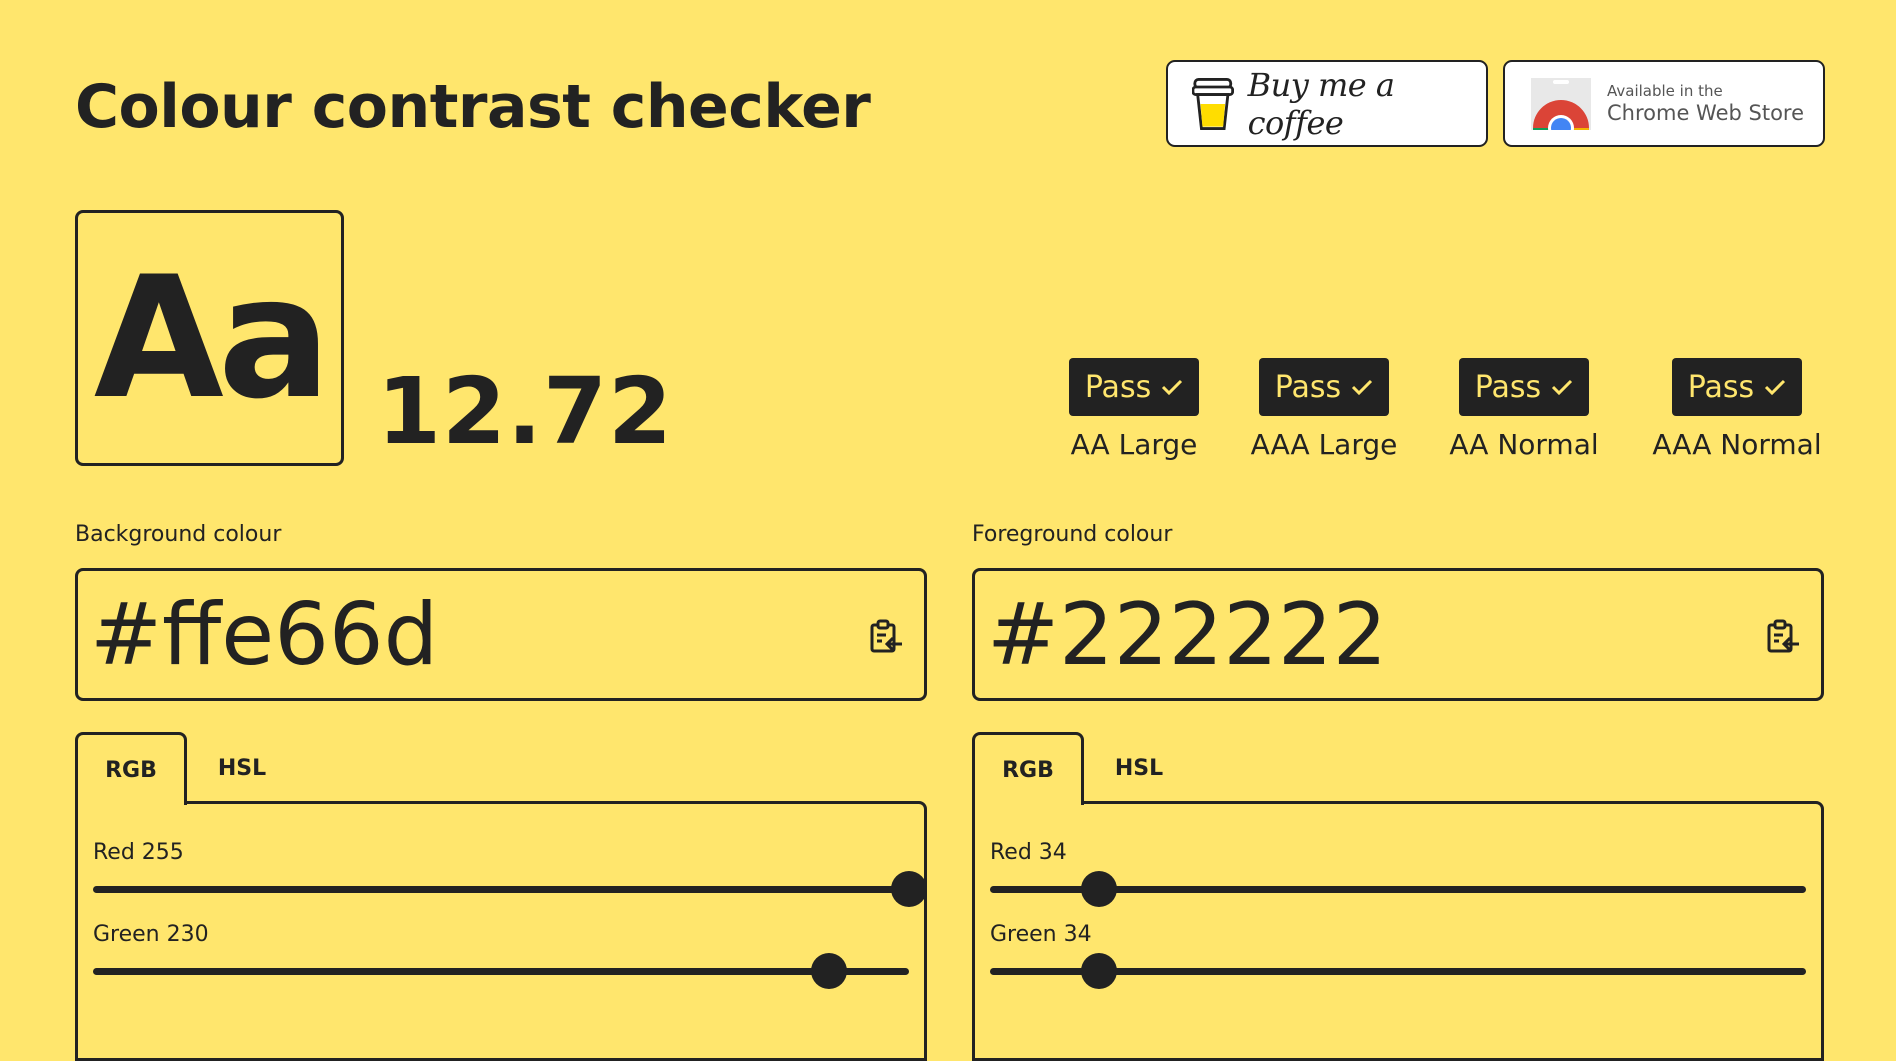 This screenshot has height=1061, width=1896. I want to click on check-label: AA Normal, so click(1524, 444).